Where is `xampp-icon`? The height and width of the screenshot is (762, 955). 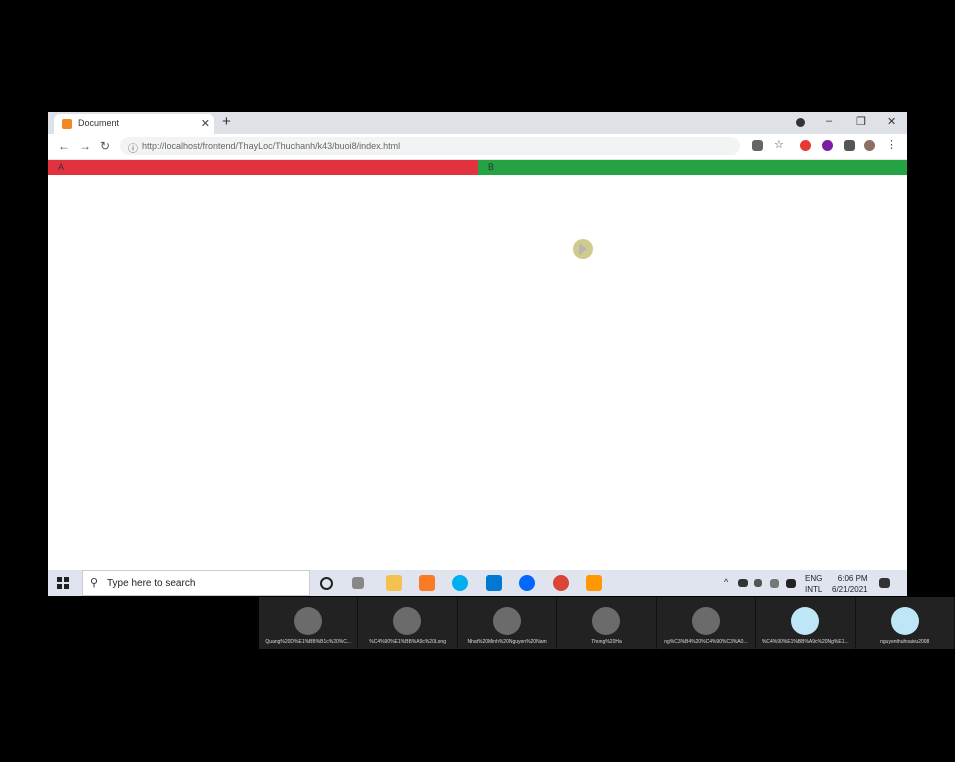
xampp-icon is located at coordinates (427, 583).